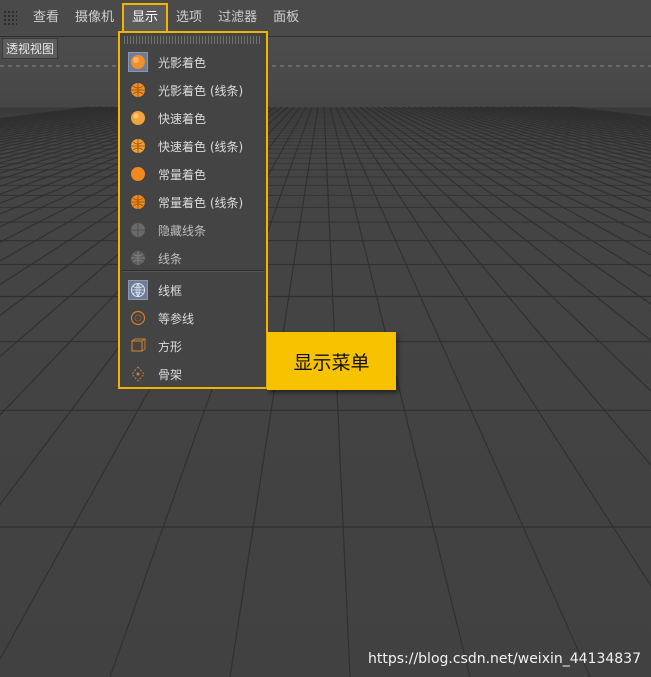  Describe the element at coordinates (182, 118) in the screenshot. I see `menu-item-label: 快速着色` at that location.